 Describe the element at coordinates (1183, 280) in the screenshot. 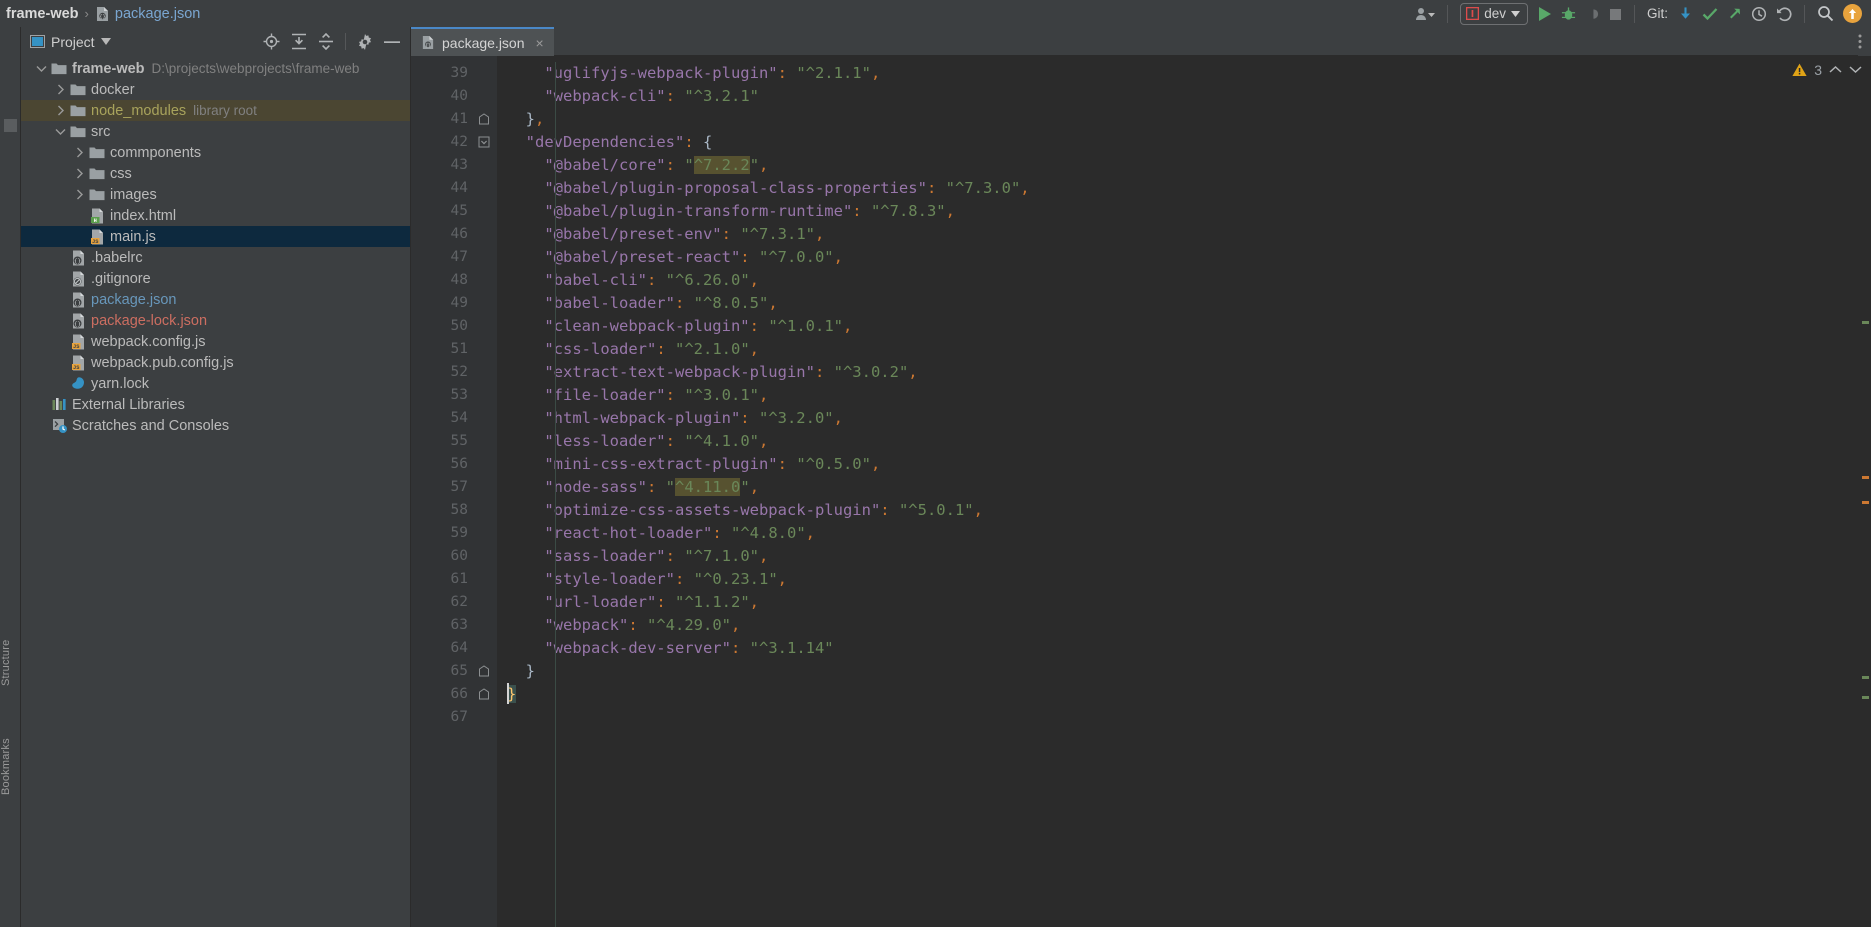

I see `code-line: "babel-cli": "^6.26.0",` at that location.